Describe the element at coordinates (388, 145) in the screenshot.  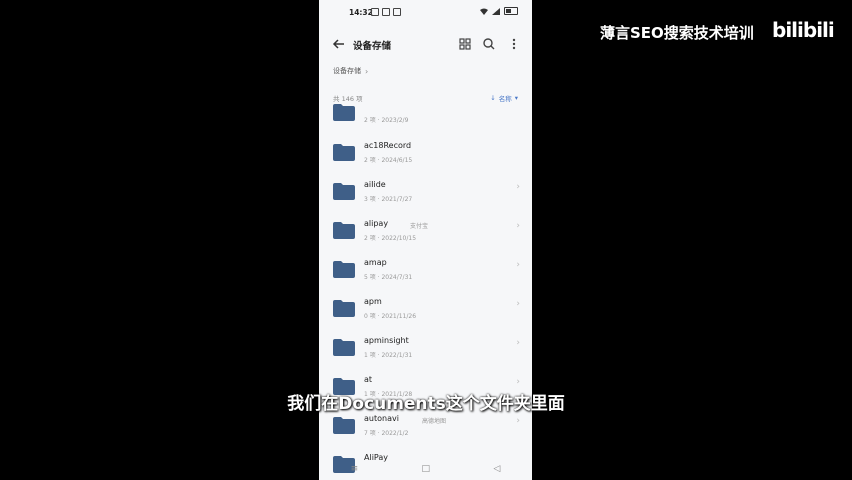
I see `folder-name: ac18Record` at that location.